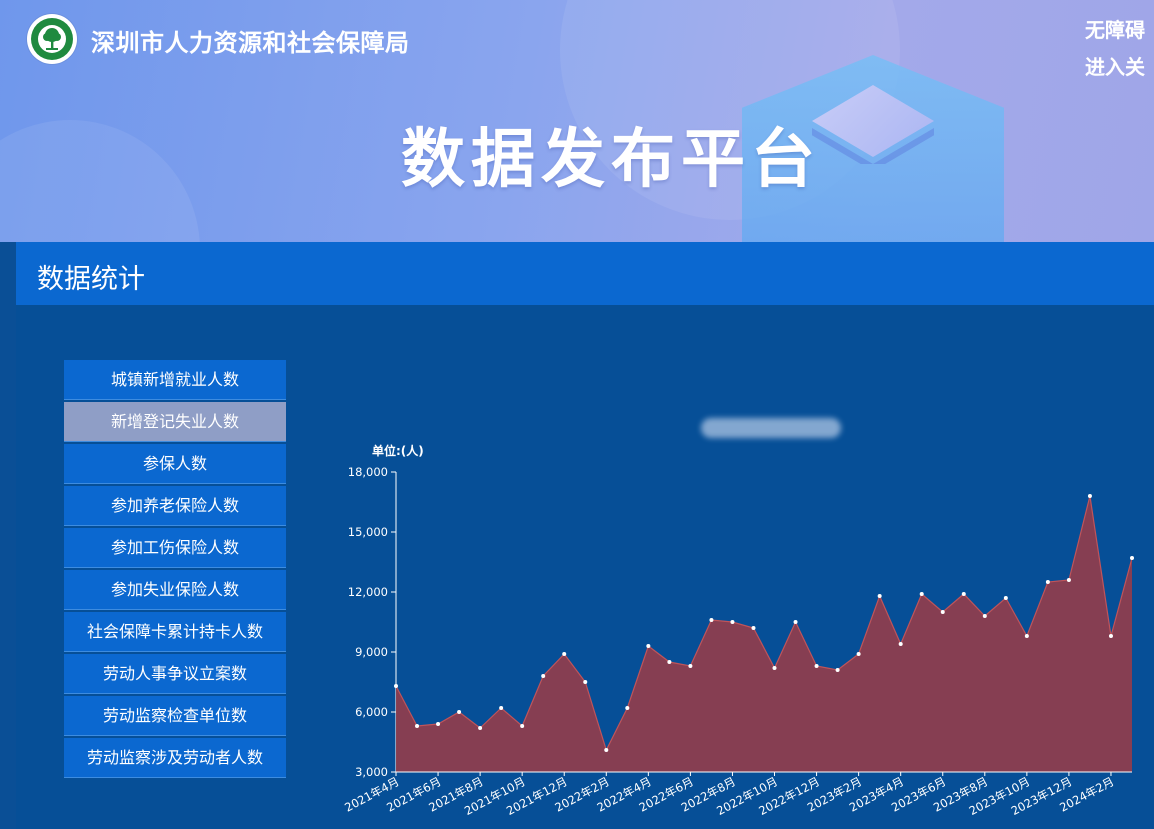 This screenshot has height=829, width=1154. Describe the element at coordinates (368, 532) in the screenshot. I see `y-tick-label: 15,000` at that location.